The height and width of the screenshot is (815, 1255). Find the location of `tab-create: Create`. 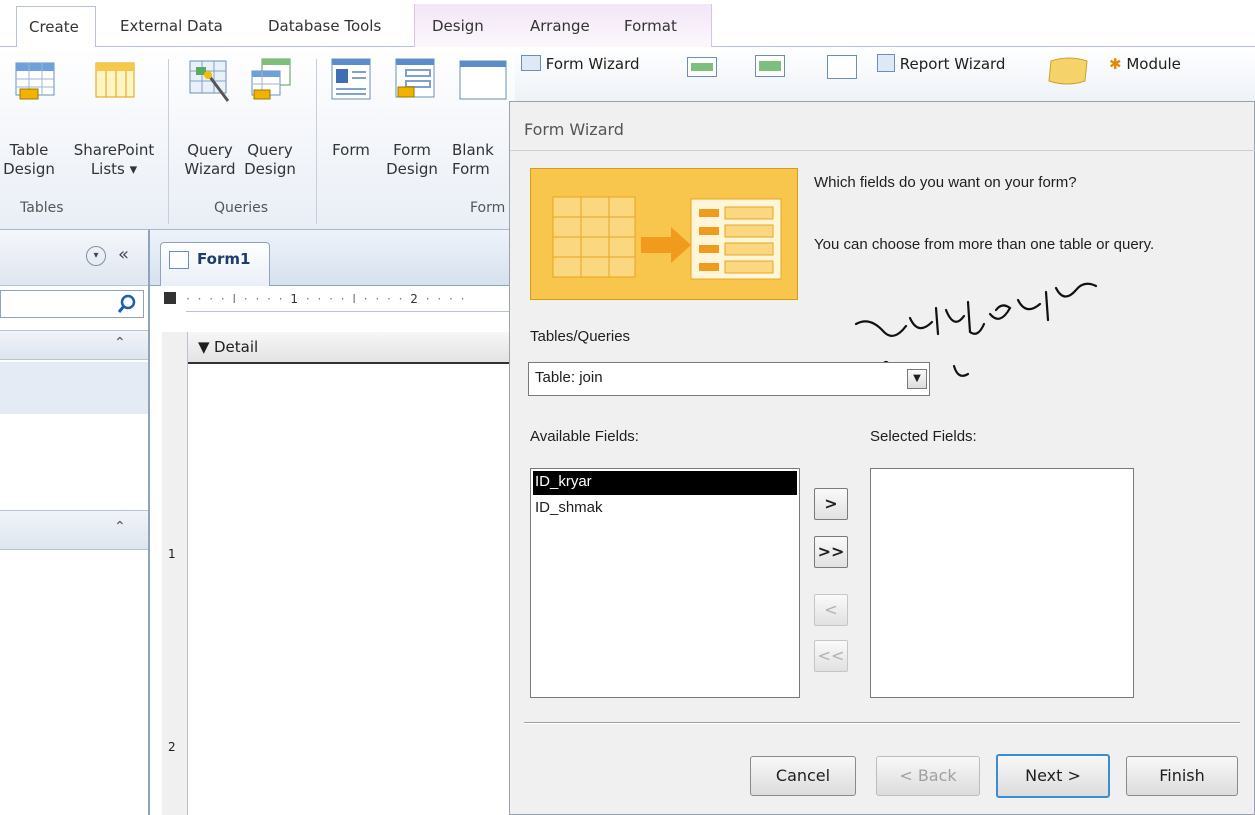

tab-create: Create is located at coordinates (56, 27).